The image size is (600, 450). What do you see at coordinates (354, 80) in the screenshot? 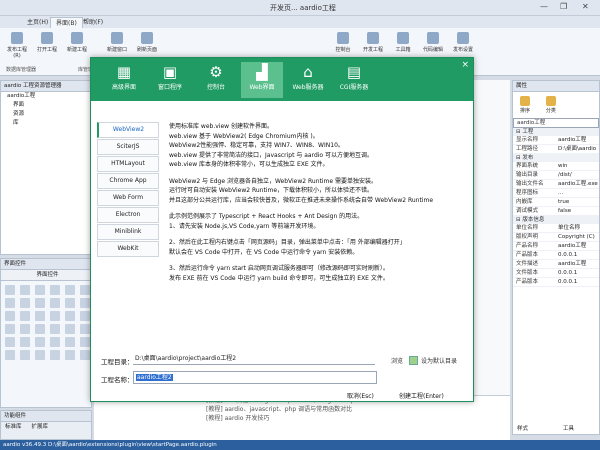
I see `template-tab-5: ▤ CGI服务器` at bounding box center [354, 80].